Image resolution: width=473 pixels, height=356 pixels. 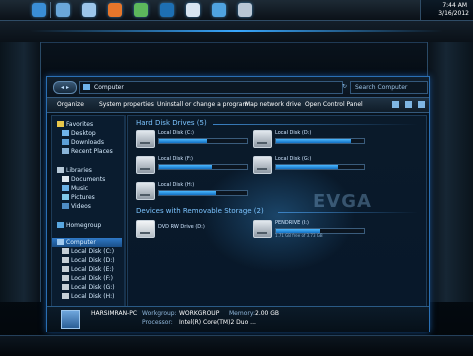 I want to click on processor-label: Processor:, so click(x=157, y=322).